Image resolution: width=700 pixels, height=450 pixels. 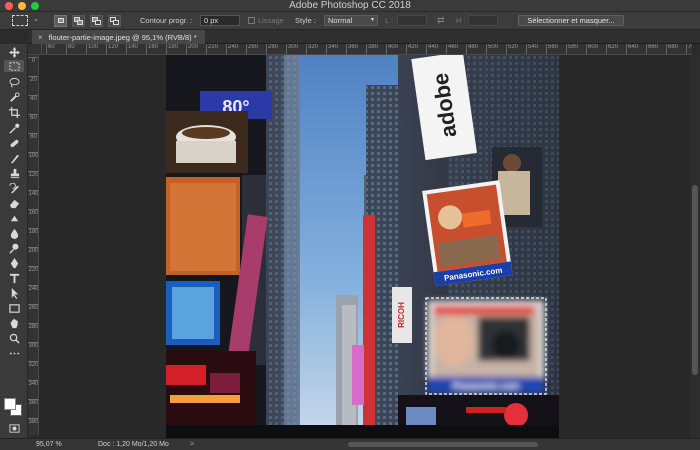 What do you see at coordinates (10, 404) in the screenshot?
I see `foreground-color-swatch` at bounding box center [10, 404].